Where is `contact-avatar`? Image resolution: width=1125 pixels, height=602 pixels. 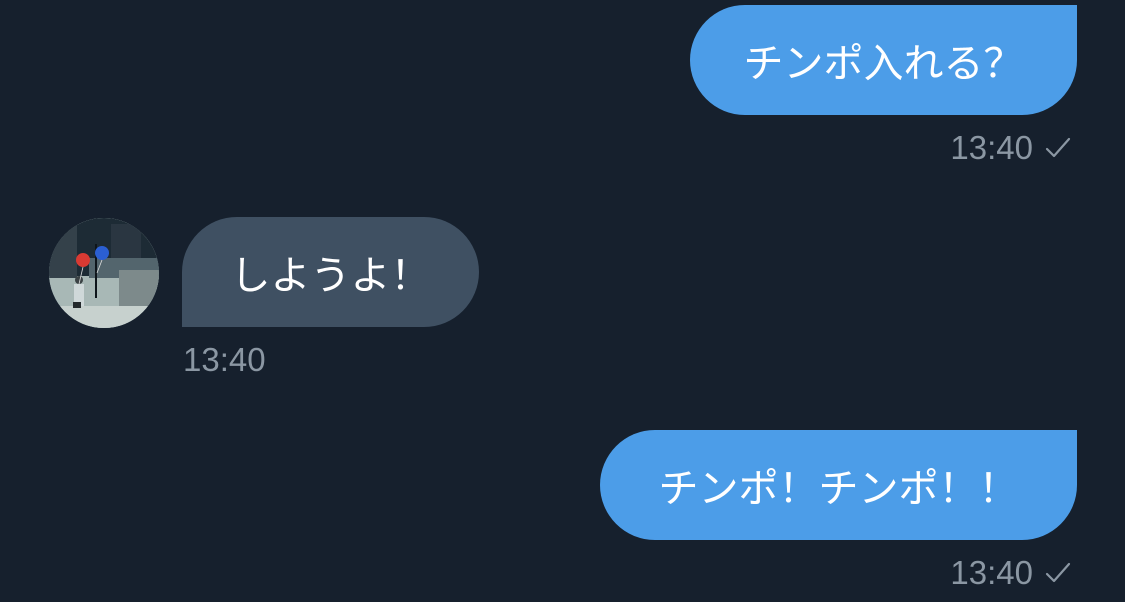 contact-avatar is located at coordinates (104, 273).